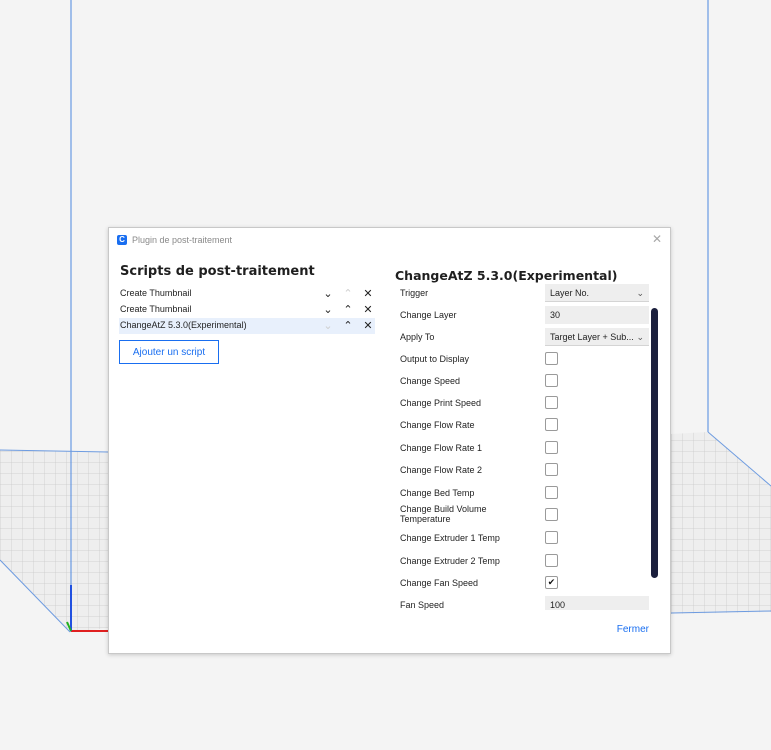 This screenshot has height=750, width=771. I want to click on app-icon: C, so click(122, 240).